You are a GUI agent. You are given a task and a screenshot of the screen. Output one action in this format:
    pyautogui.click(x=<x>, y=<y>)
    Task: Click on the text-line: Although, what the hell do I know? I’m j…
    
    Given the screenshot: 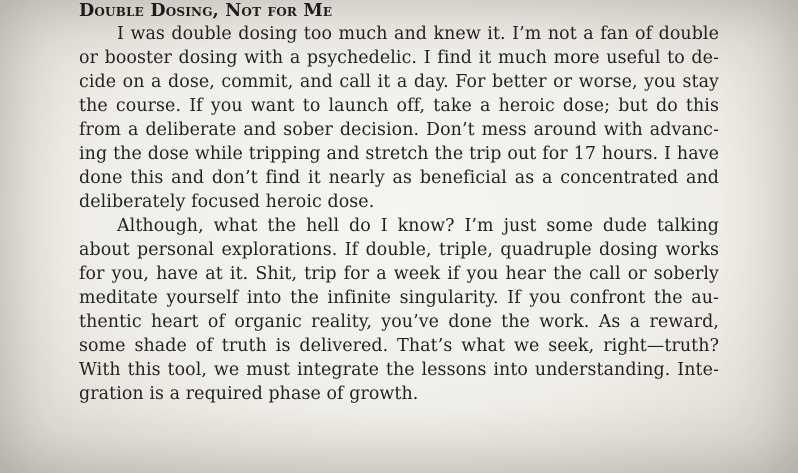 What is the action you would take?
    pyautogui.click(x=418, y=226)
    